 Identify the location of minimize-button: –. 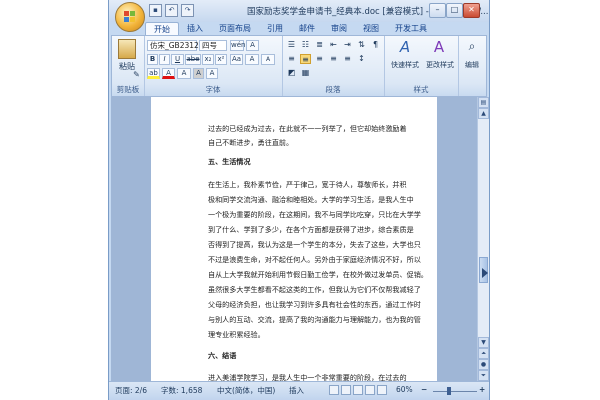
(437, 10).